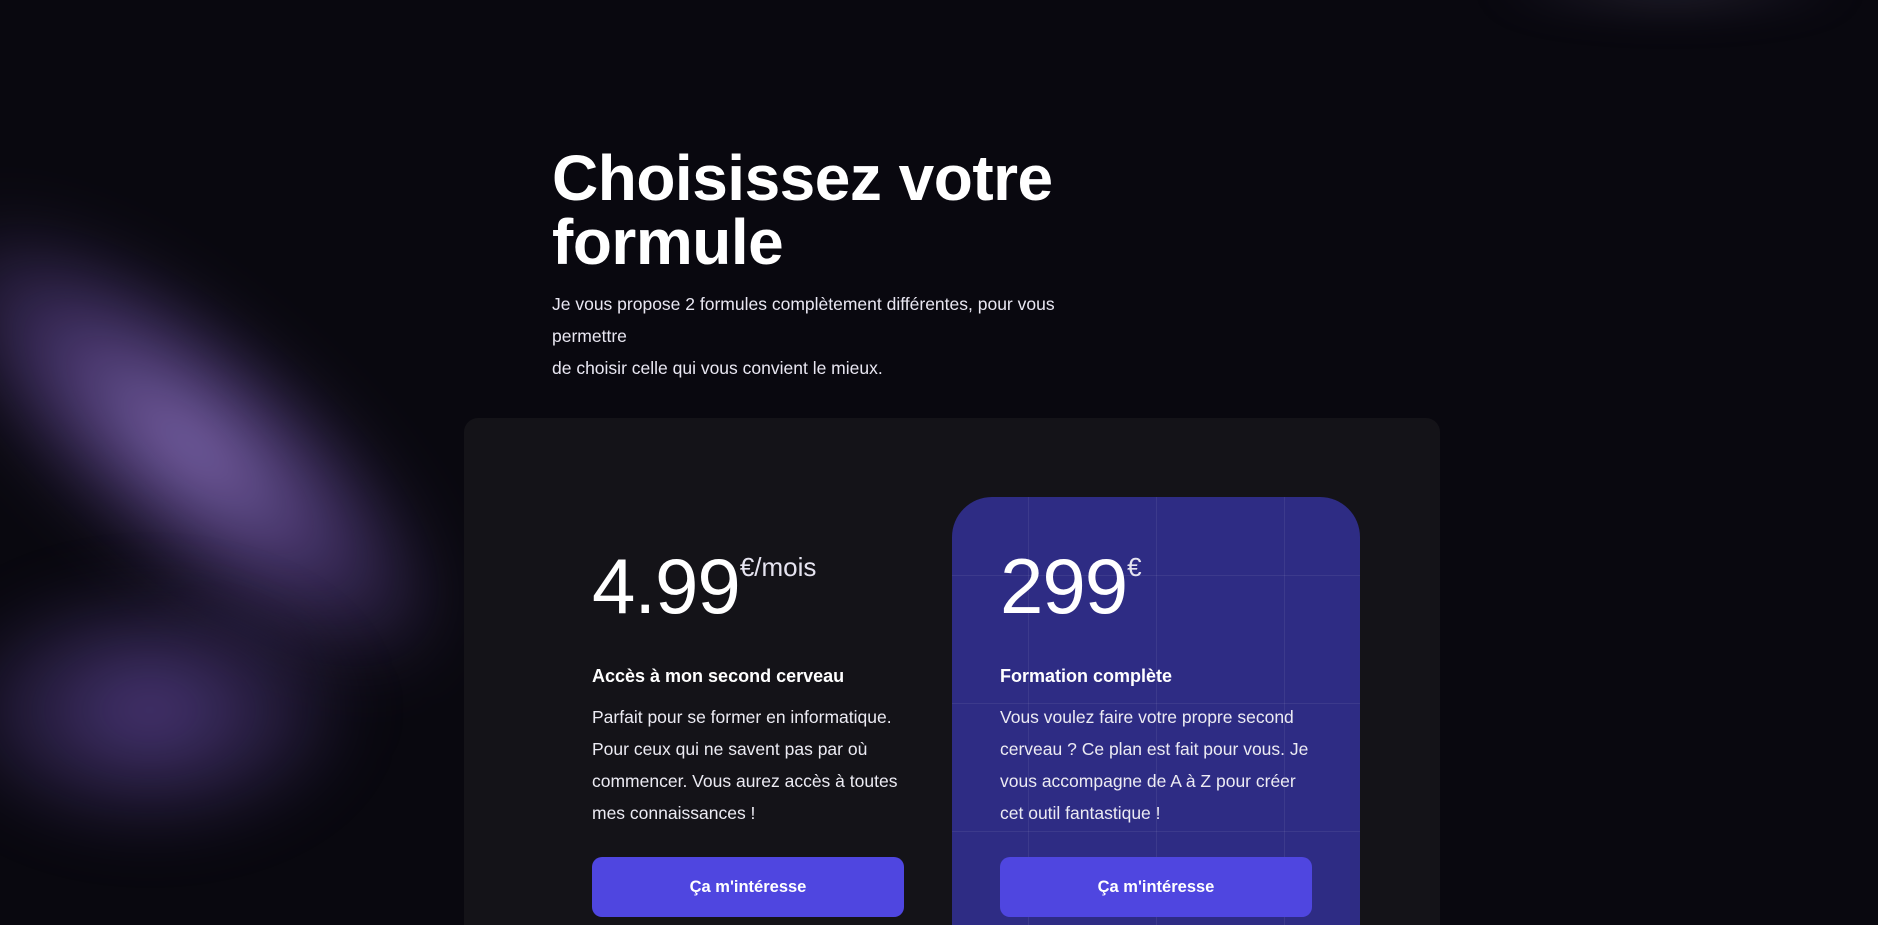 Image resolution: width=1878 pixels, height=925 pixels. What do you see at coordinates (752, 586) in the screenshot?
I see `price-row: 4.99 €/mois` at bounding box center [752, 586].